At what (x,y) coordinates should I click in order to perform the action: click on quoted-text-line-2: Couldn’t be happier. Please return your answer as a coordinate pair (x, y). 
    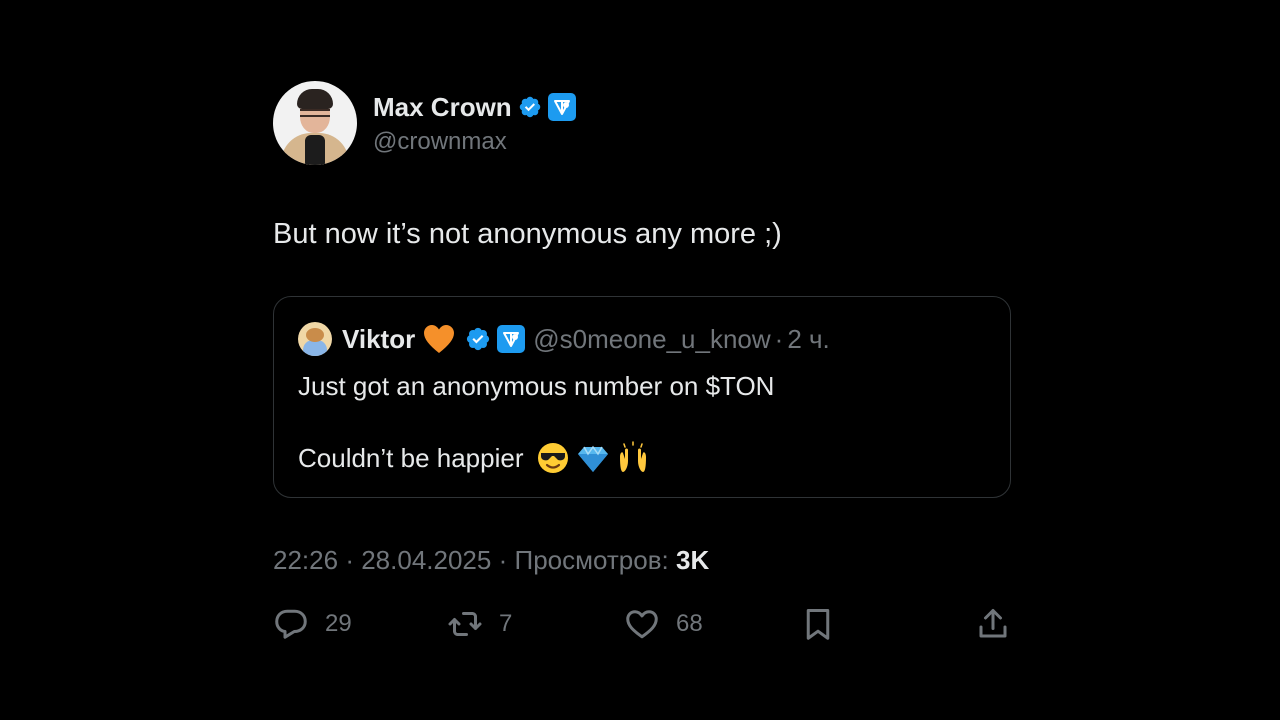
    Looking at the image, I should click on (411, 458).